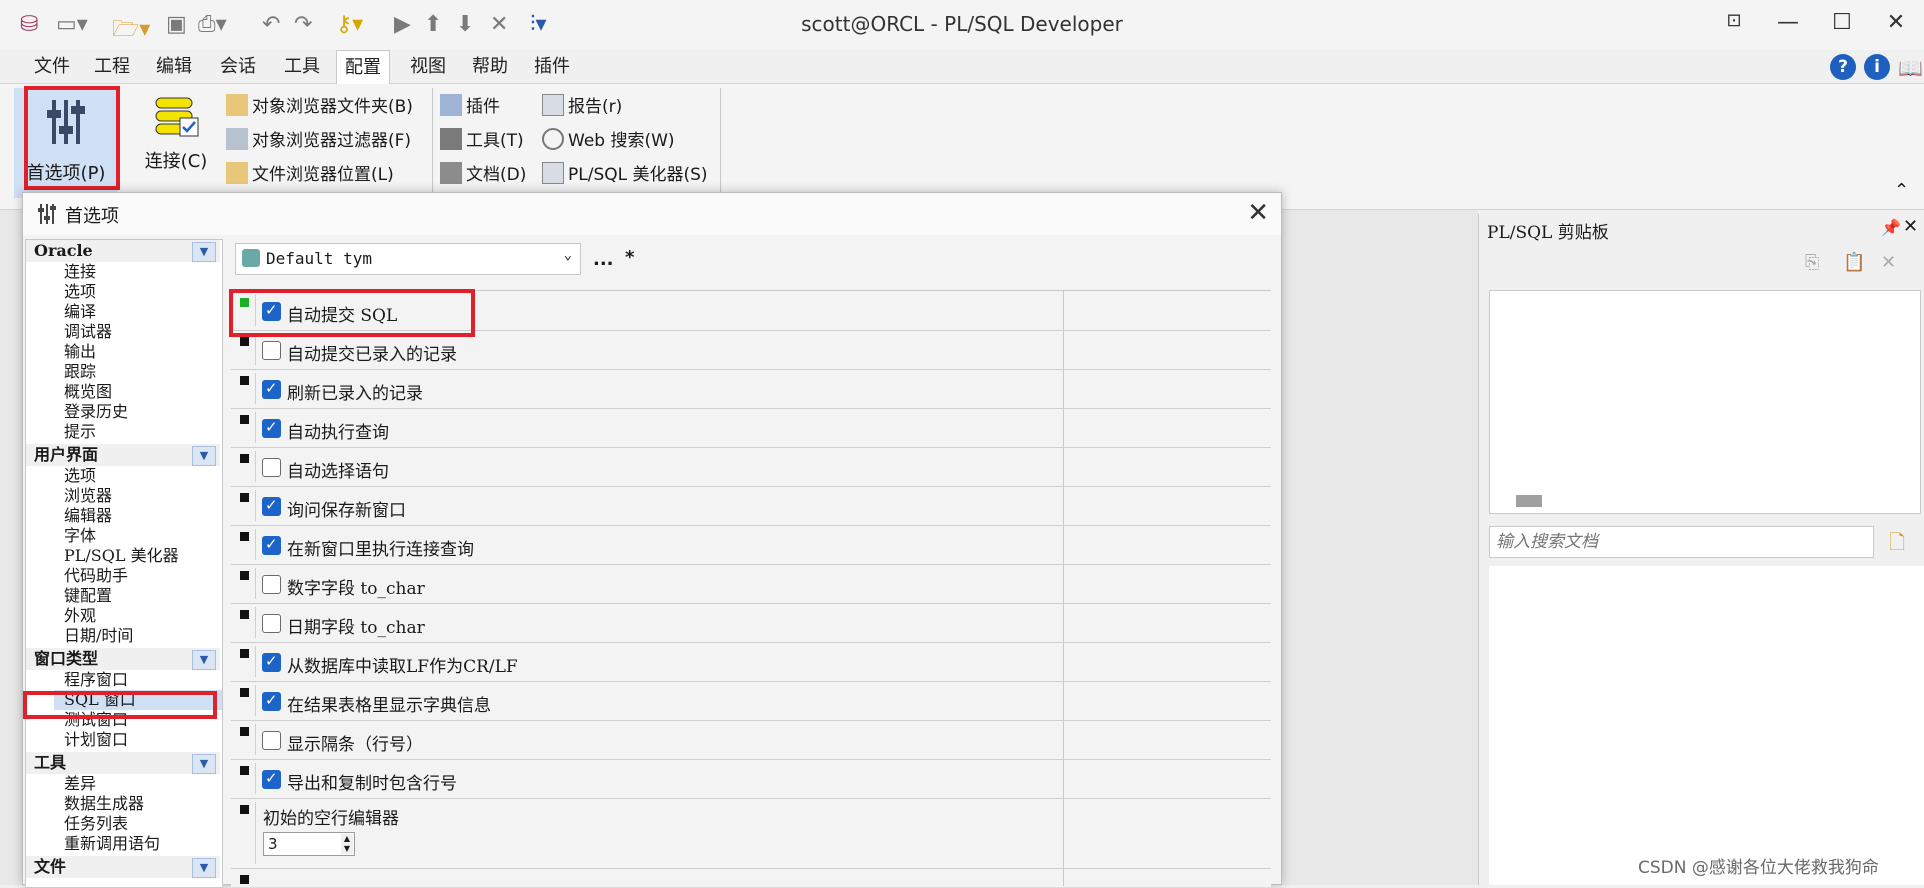  What do you see at coordinates (88, 496) in the screenshot?
I see `tree-item: 浏览器` at bounding box center [88, 496].